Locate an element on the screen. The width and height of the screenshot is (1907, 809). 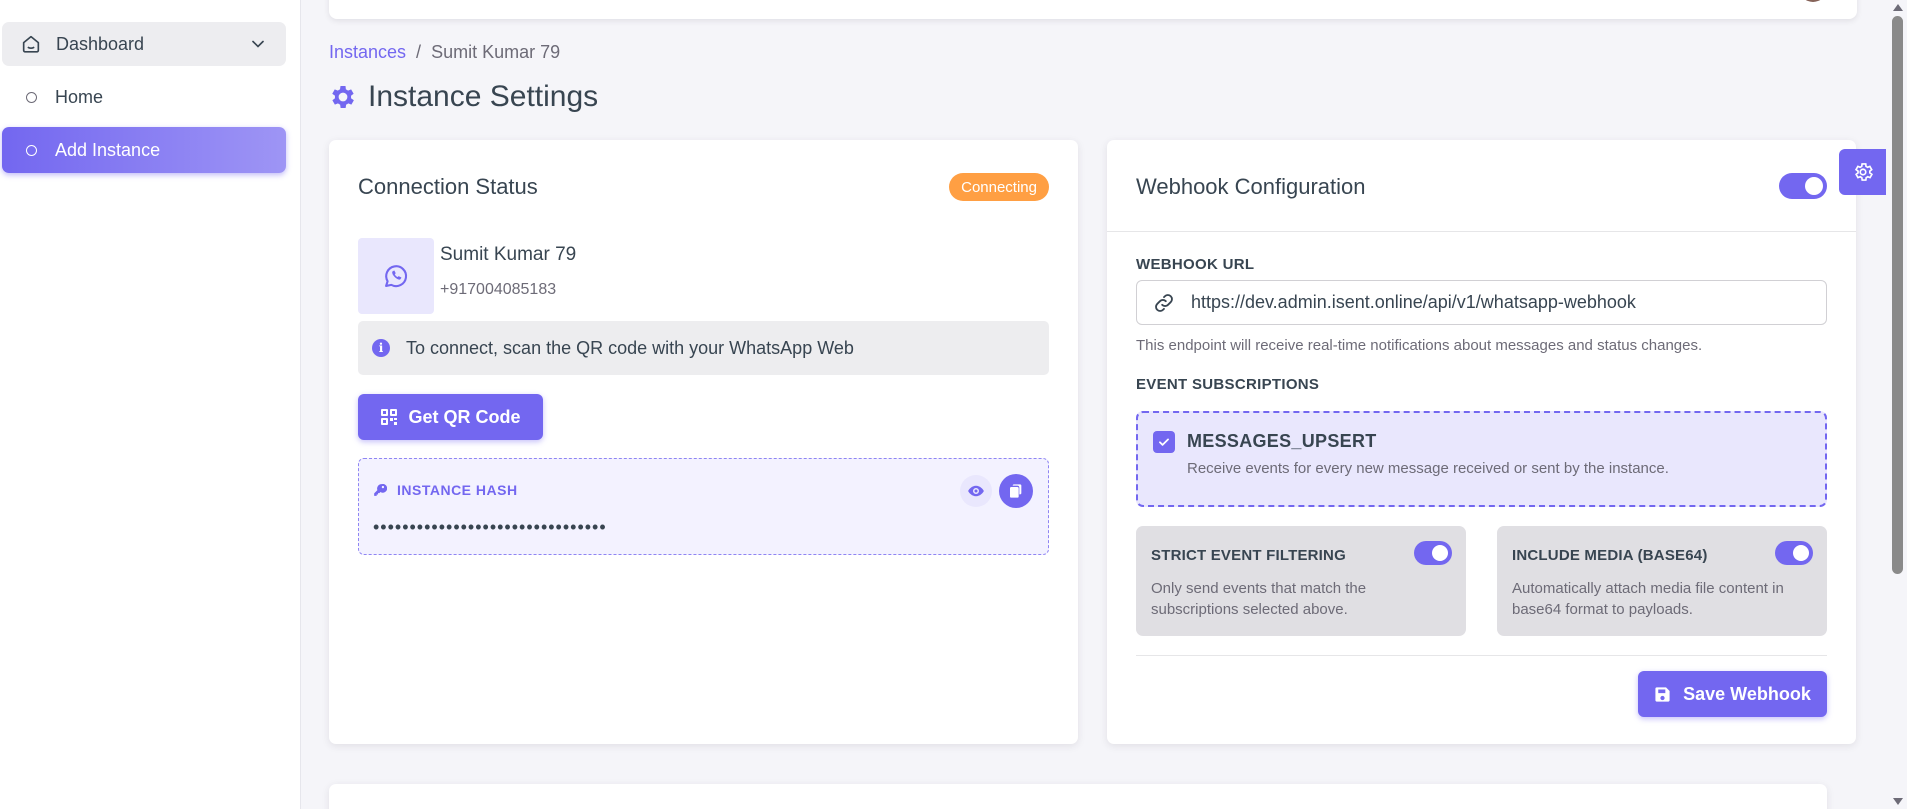
info-icon: i is located at coordinates (381, 348).